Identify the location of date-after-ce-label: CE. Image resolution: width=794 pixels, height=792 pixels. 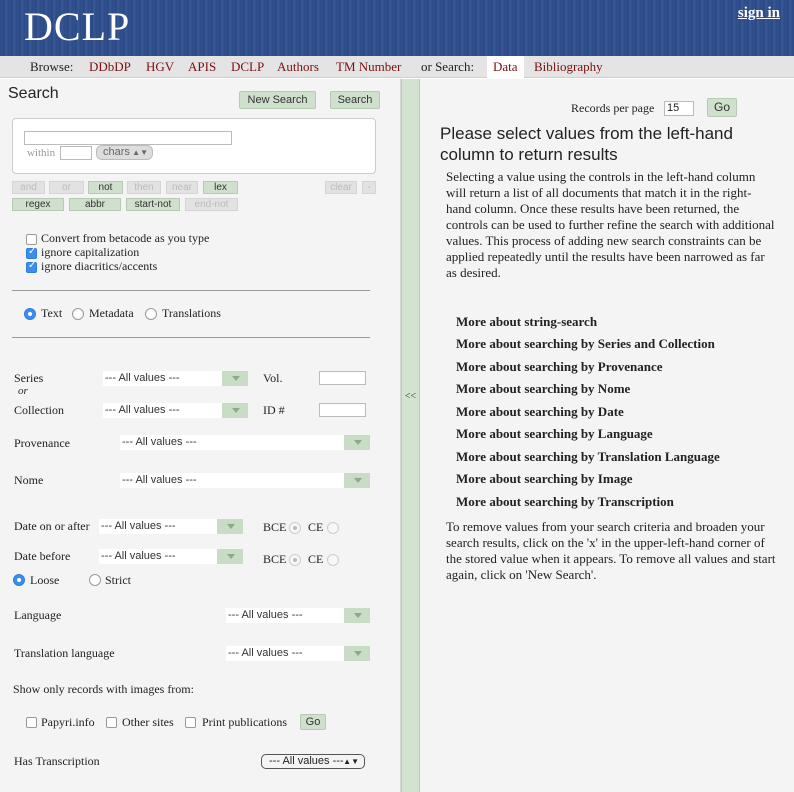
(316, 527).